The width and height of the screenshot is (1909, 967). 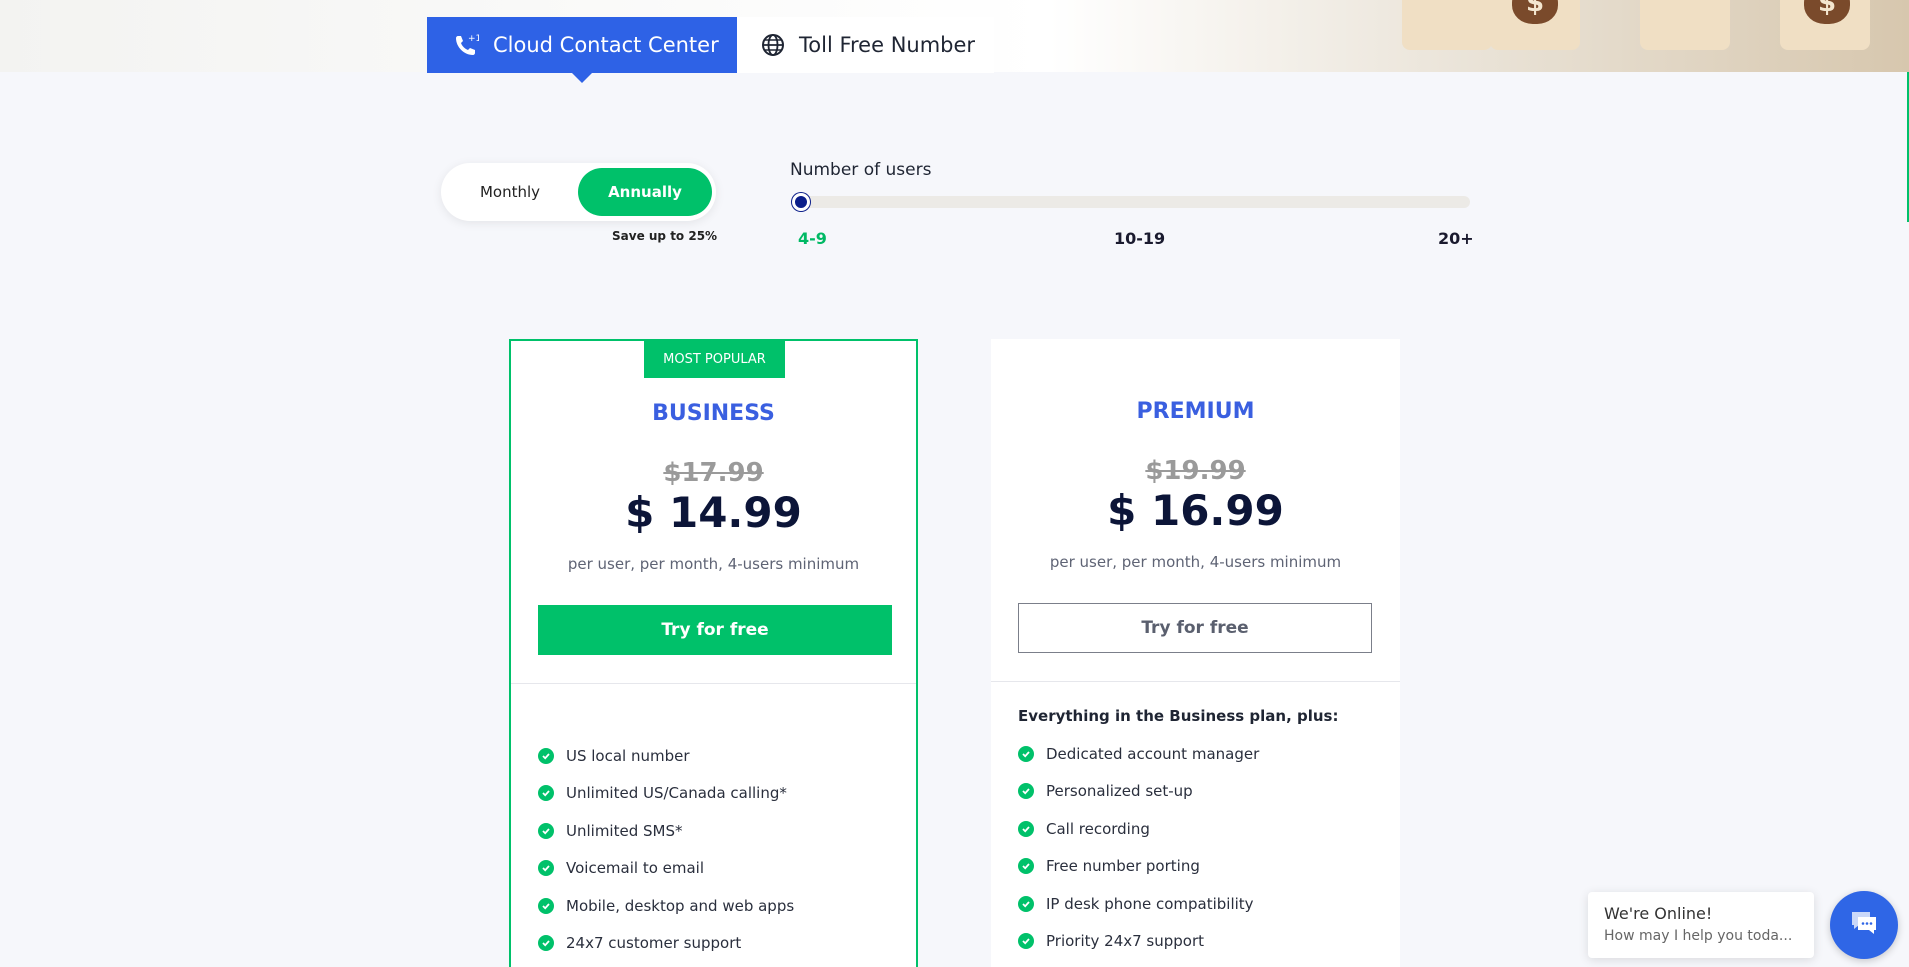 What do you see at coordinates (1150, 903) in the screenshot?
I see `feature-label: IP desk phone compatibility` at bounding box center [1150, 903].